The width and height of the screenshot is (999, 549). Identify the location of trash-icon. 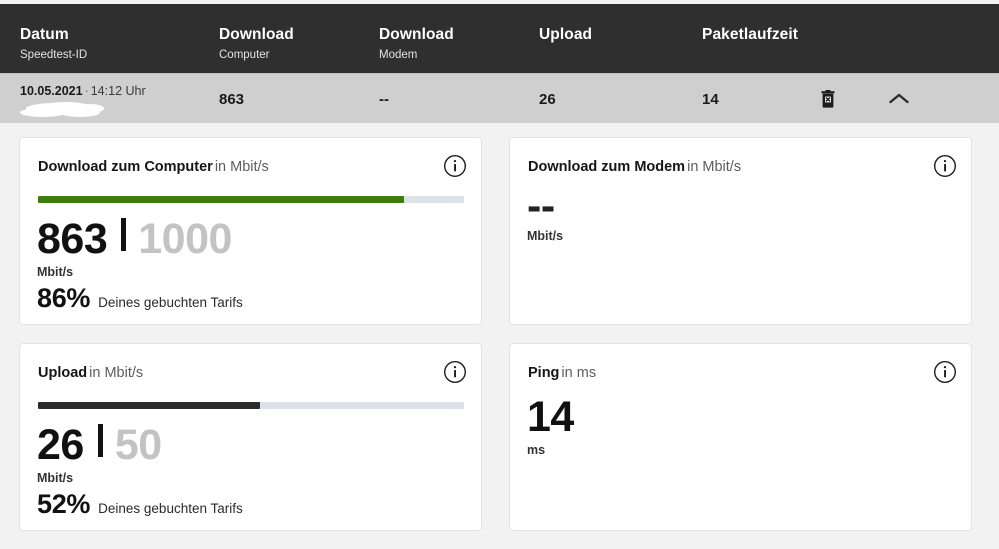
(828, 99).